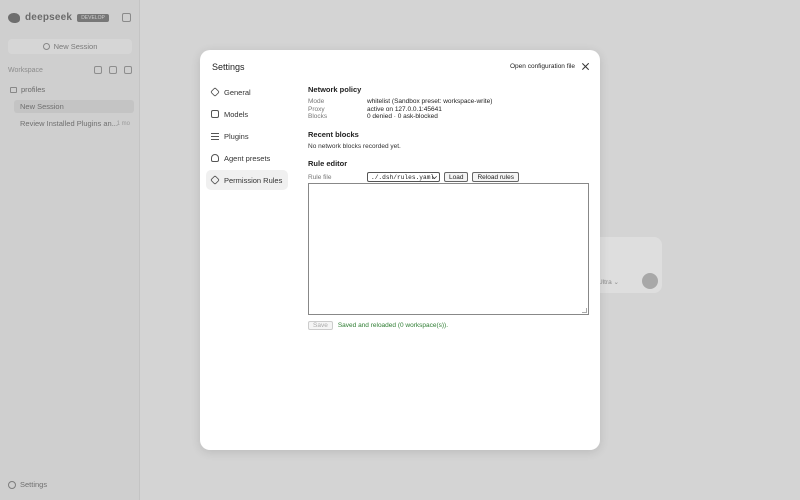 Image resolution: width=800 pixels, height=500 pixels. I want to click on resize-grip-icon, so click(584, 311).